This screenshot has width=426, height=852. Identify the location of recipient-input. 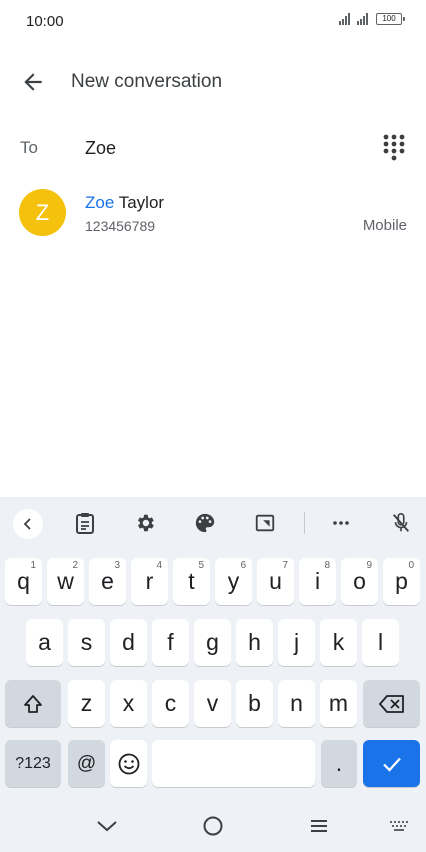
(220, 148).